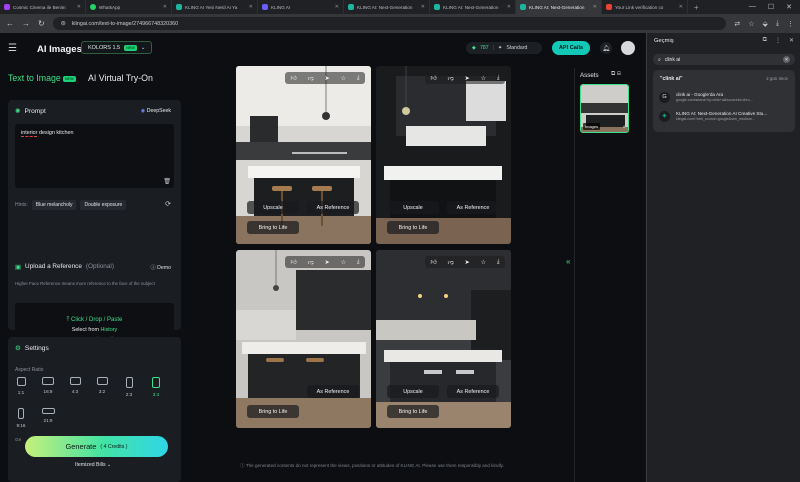 The width and height of the screenshot is (800, 482). What do you see at coordinates (129, 387) in the screenshot?
I see `ratio-option: 2:3` at bounding box center [129, 387].